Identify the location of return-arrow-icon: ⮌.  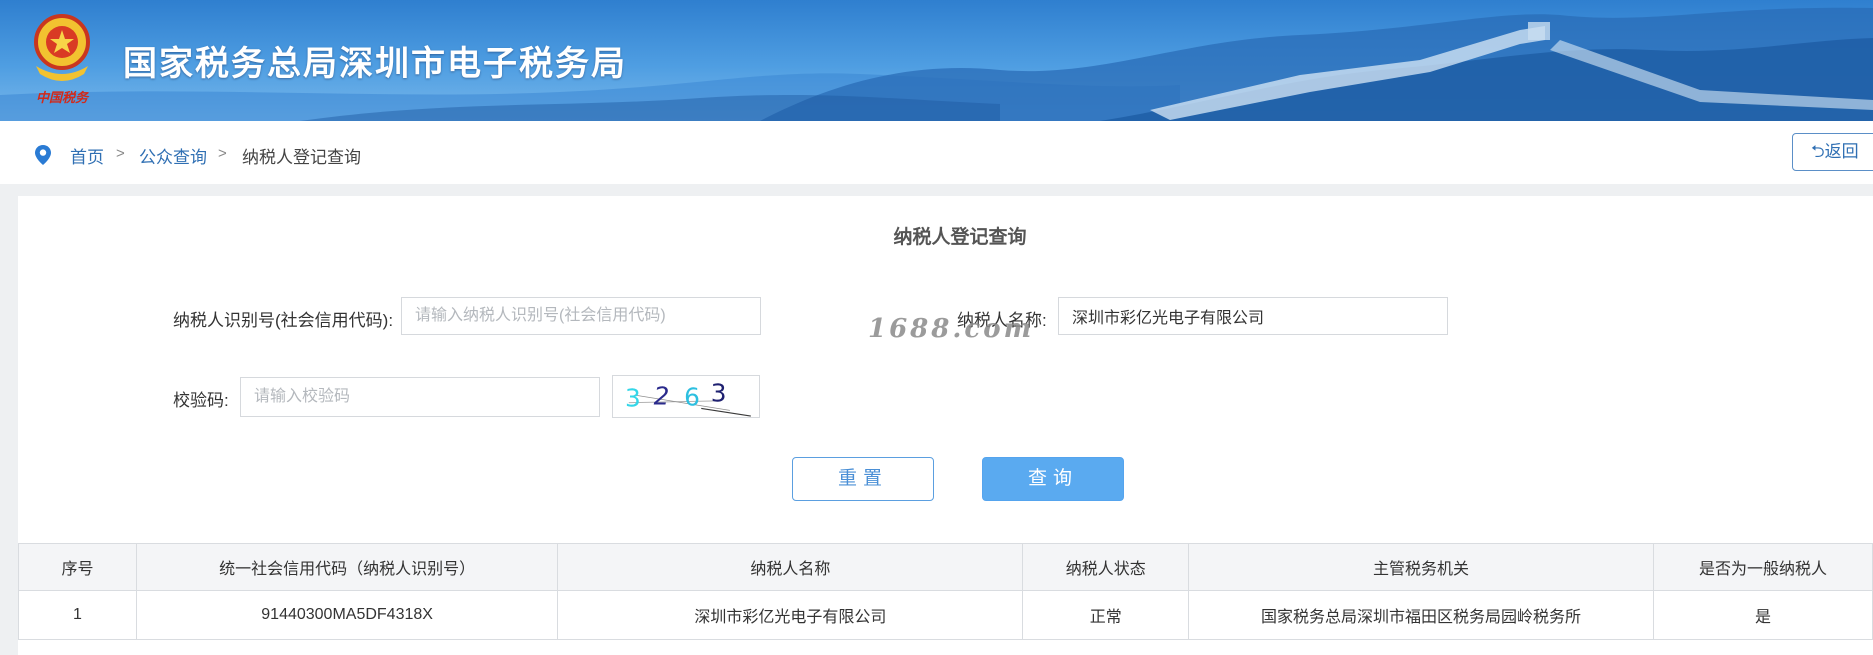
(1818, 151).